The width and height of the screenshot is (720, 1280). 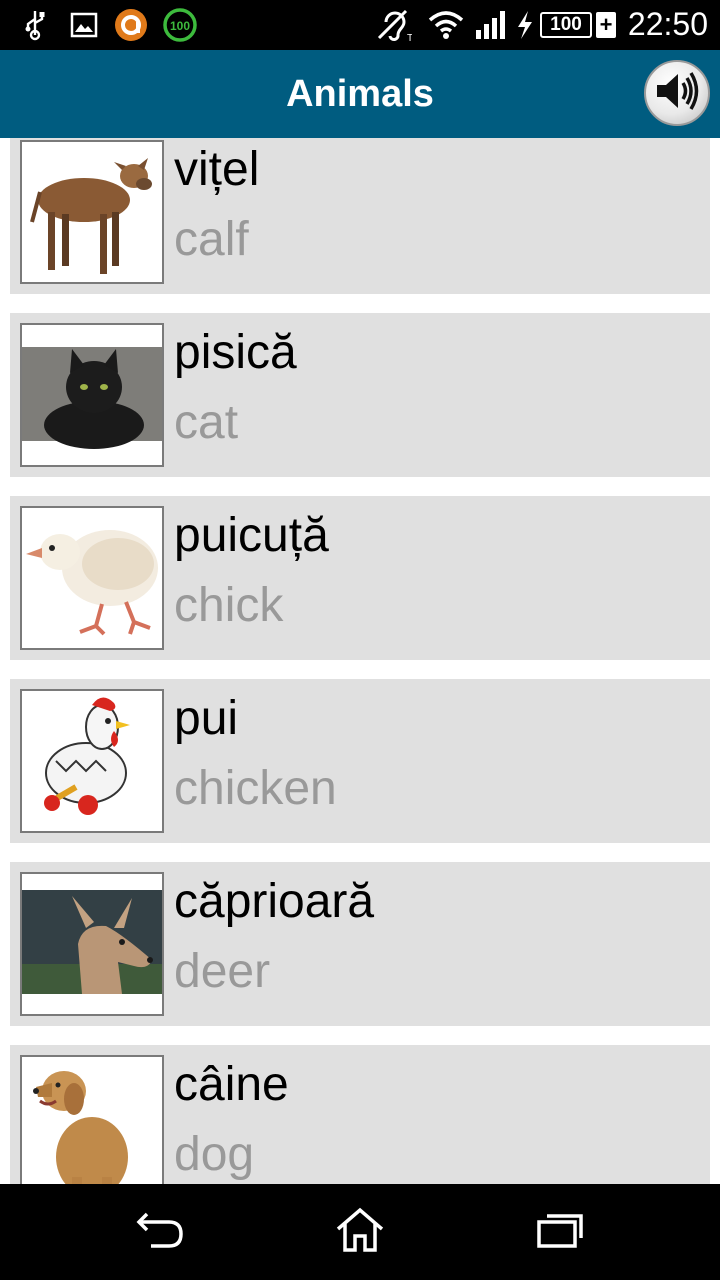 I want to click on app-notification-icon, so click(x=131, y=25).